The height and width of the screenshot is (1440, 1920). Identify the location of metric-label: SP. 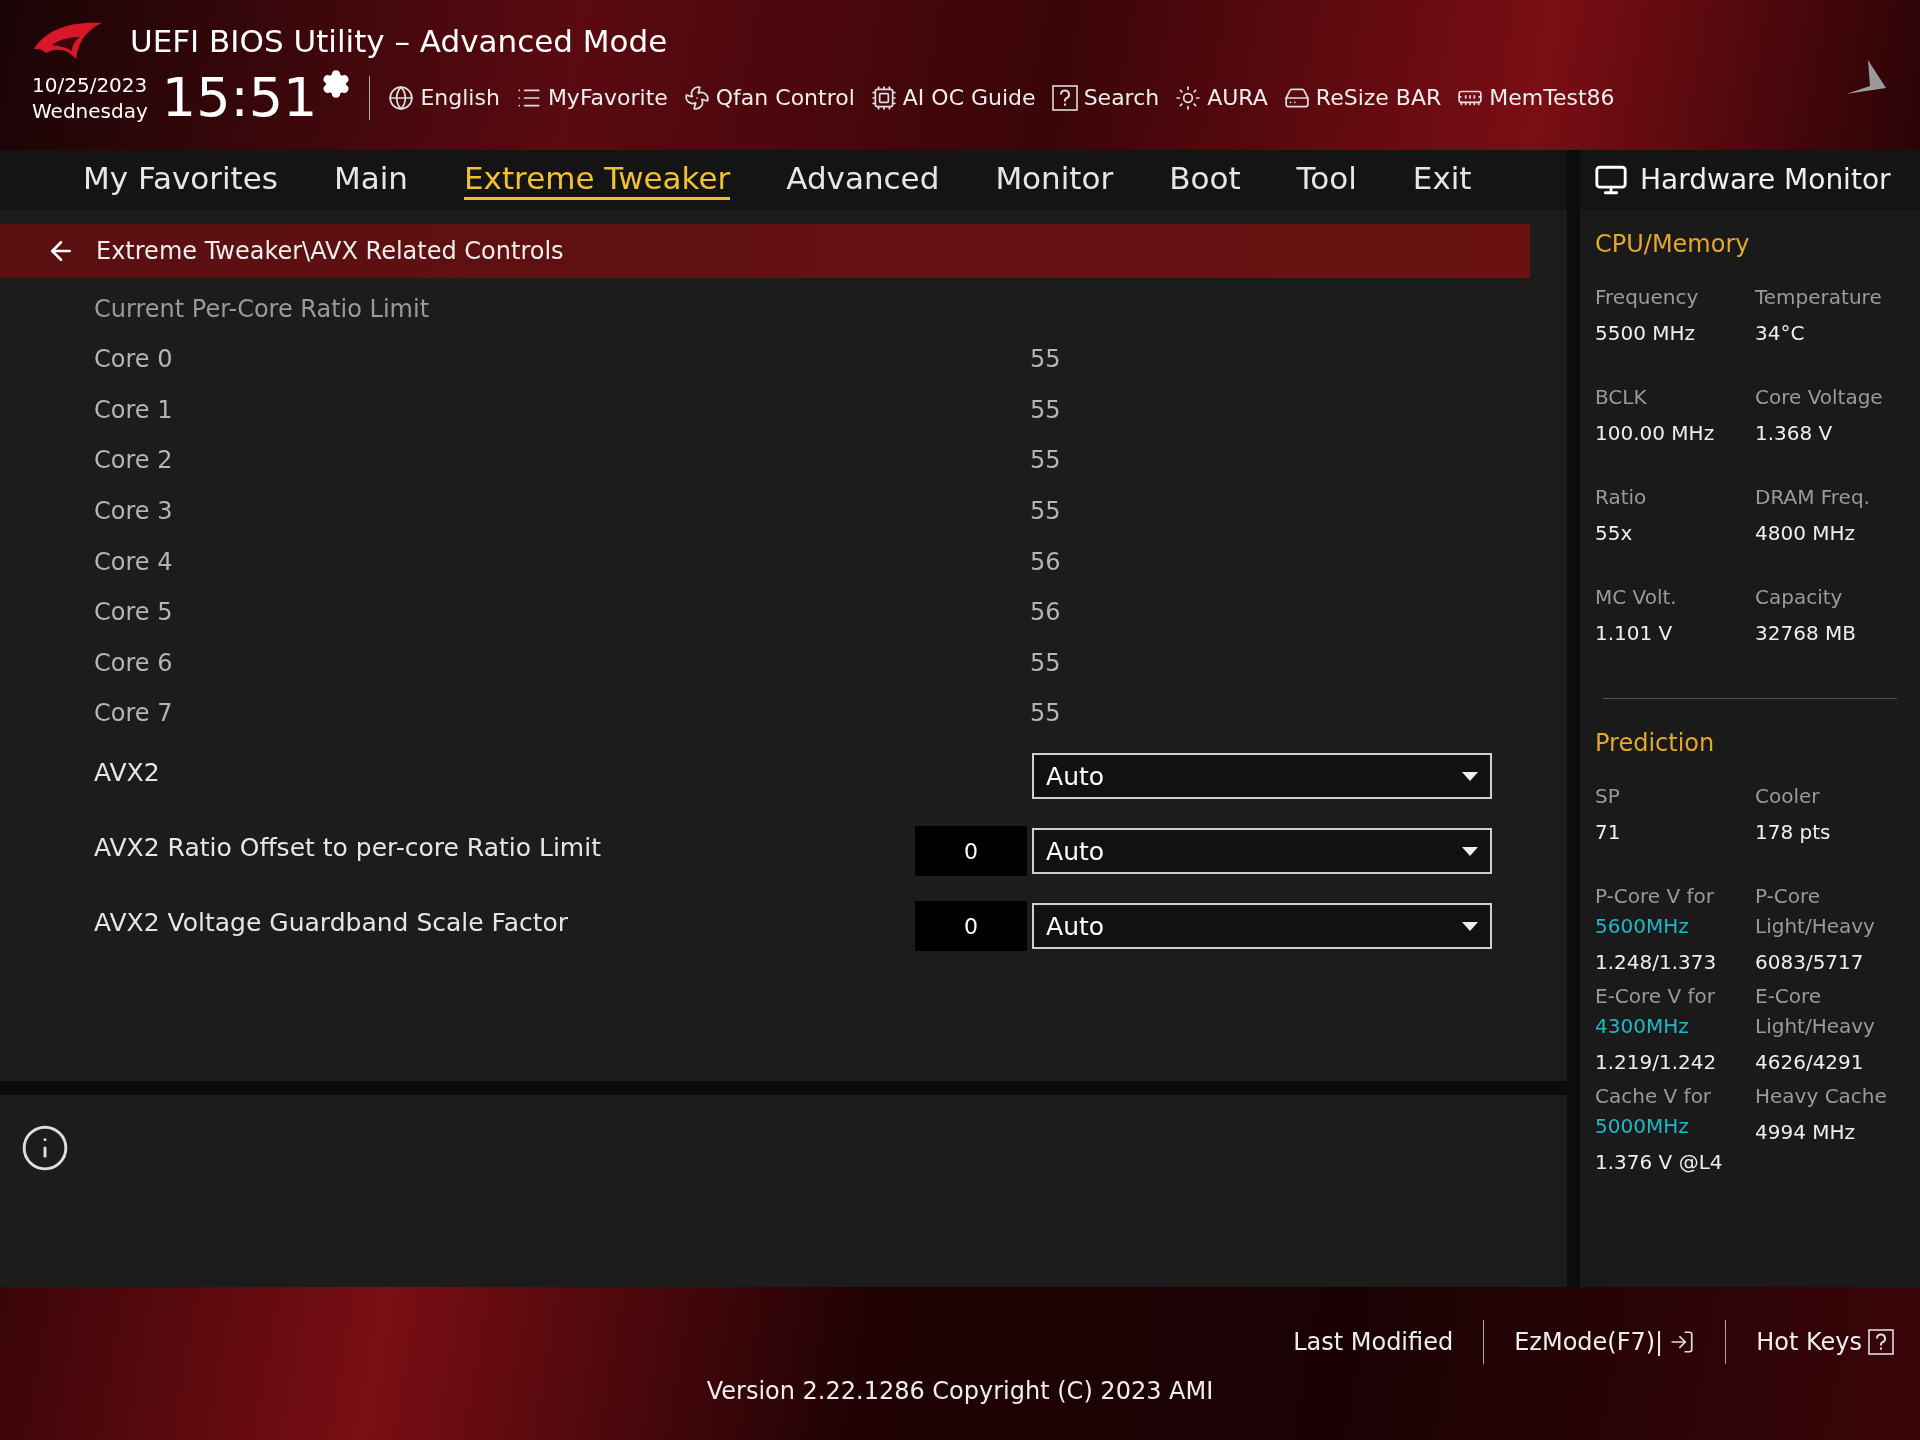
(1608, 796).